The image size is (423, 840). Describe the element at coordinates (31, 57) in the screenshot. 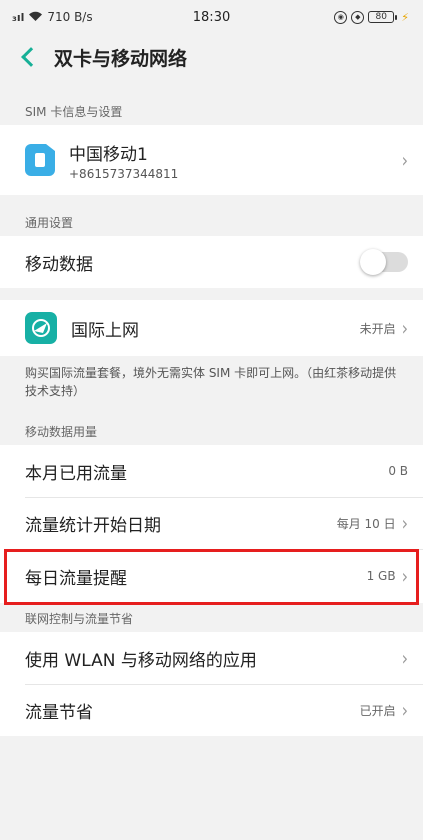

I see `back-arrow-icon` at that location.